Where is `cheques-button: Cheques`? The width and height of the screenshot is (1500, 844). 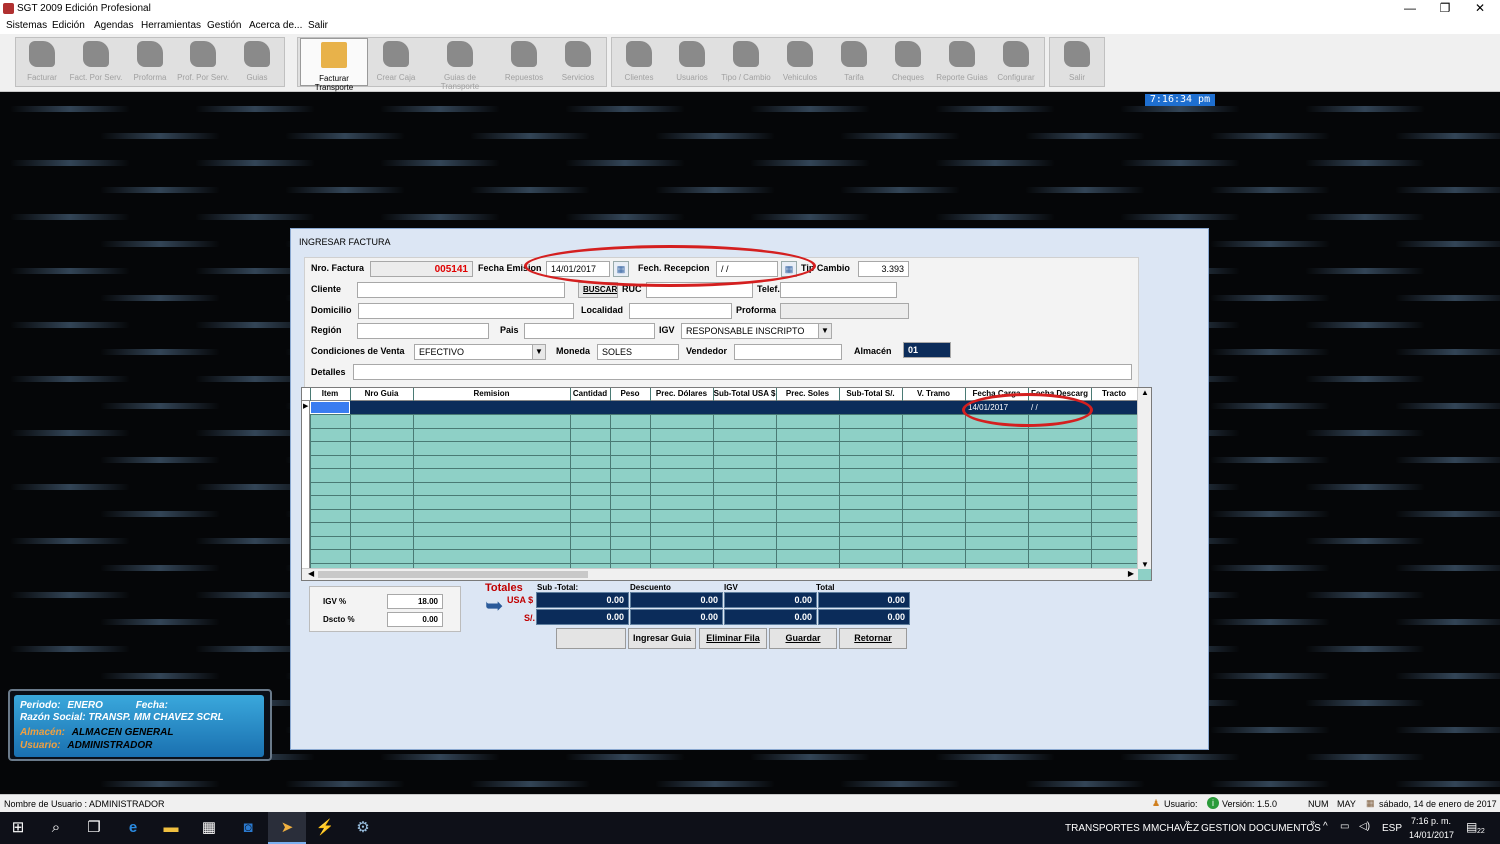 cheques-button: Cheques is located at coordinates (908, 62).